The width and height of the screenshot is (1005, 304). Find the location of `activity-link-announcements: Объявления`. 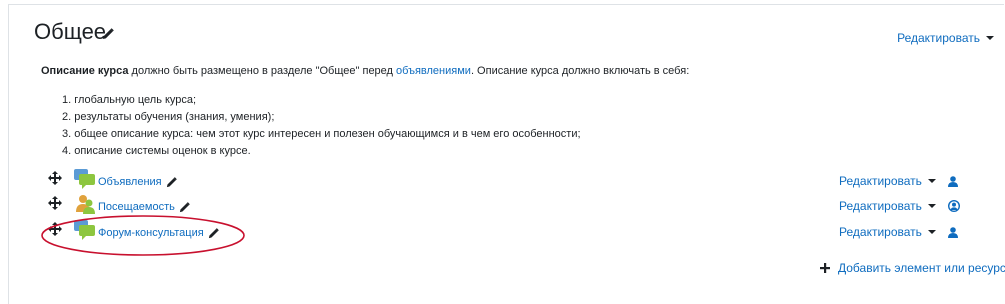

activity-link-announcements: Объявления is located at coordinates (137, 182).